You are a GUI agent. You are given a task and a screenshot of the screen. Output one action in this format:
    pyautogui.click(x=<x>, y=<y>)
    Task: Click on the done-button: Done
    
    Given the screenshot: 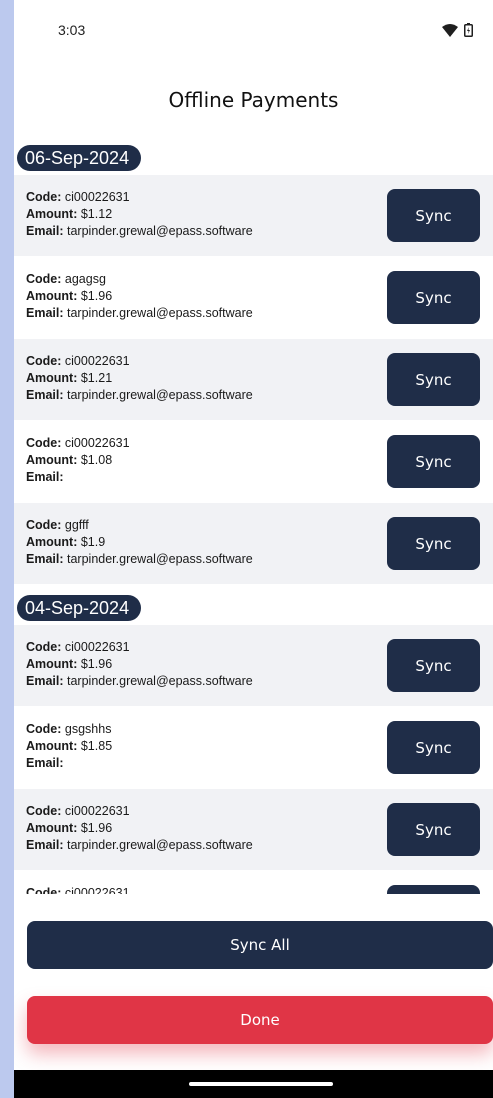 What is the action you would take?
    pyautogui.click(x=260, y=1020)
    